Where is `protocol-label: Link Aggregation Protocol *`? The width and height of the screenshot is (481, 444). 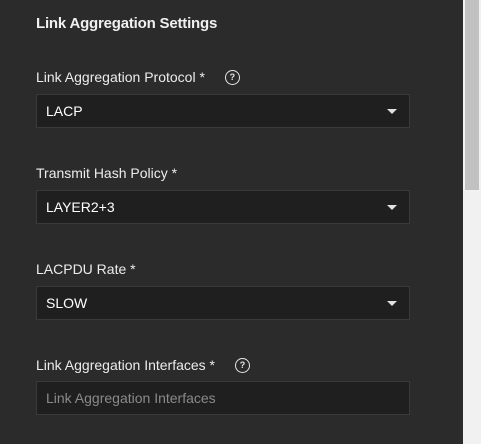
protocol-label: Link Aggregation Protocol * is located at coordinates (120, 77).